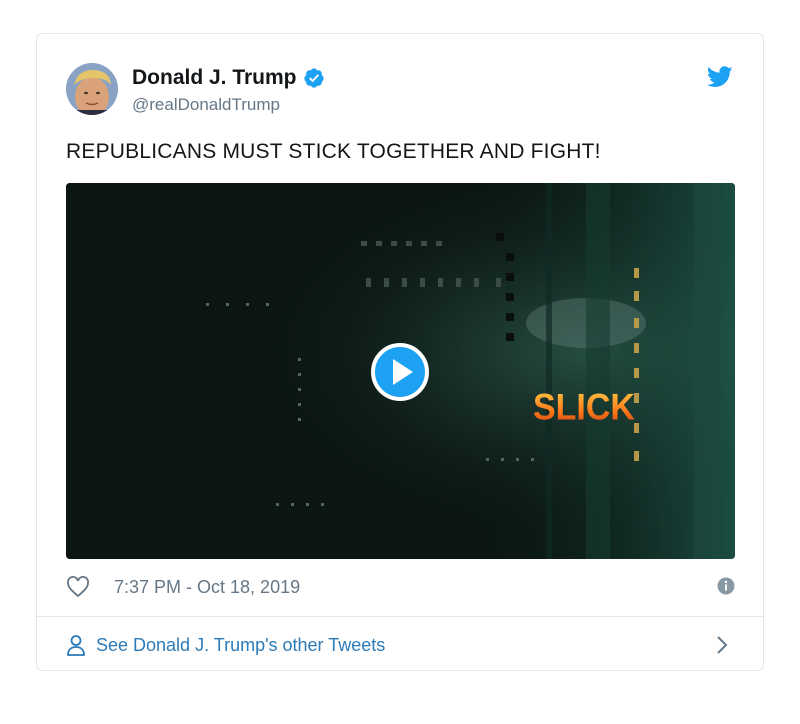 The width and height of the screenshot is (800, 724). Describe the element at coordinates (720, 77) in the screenshot. I see `twitter-bird-icon` at that location.